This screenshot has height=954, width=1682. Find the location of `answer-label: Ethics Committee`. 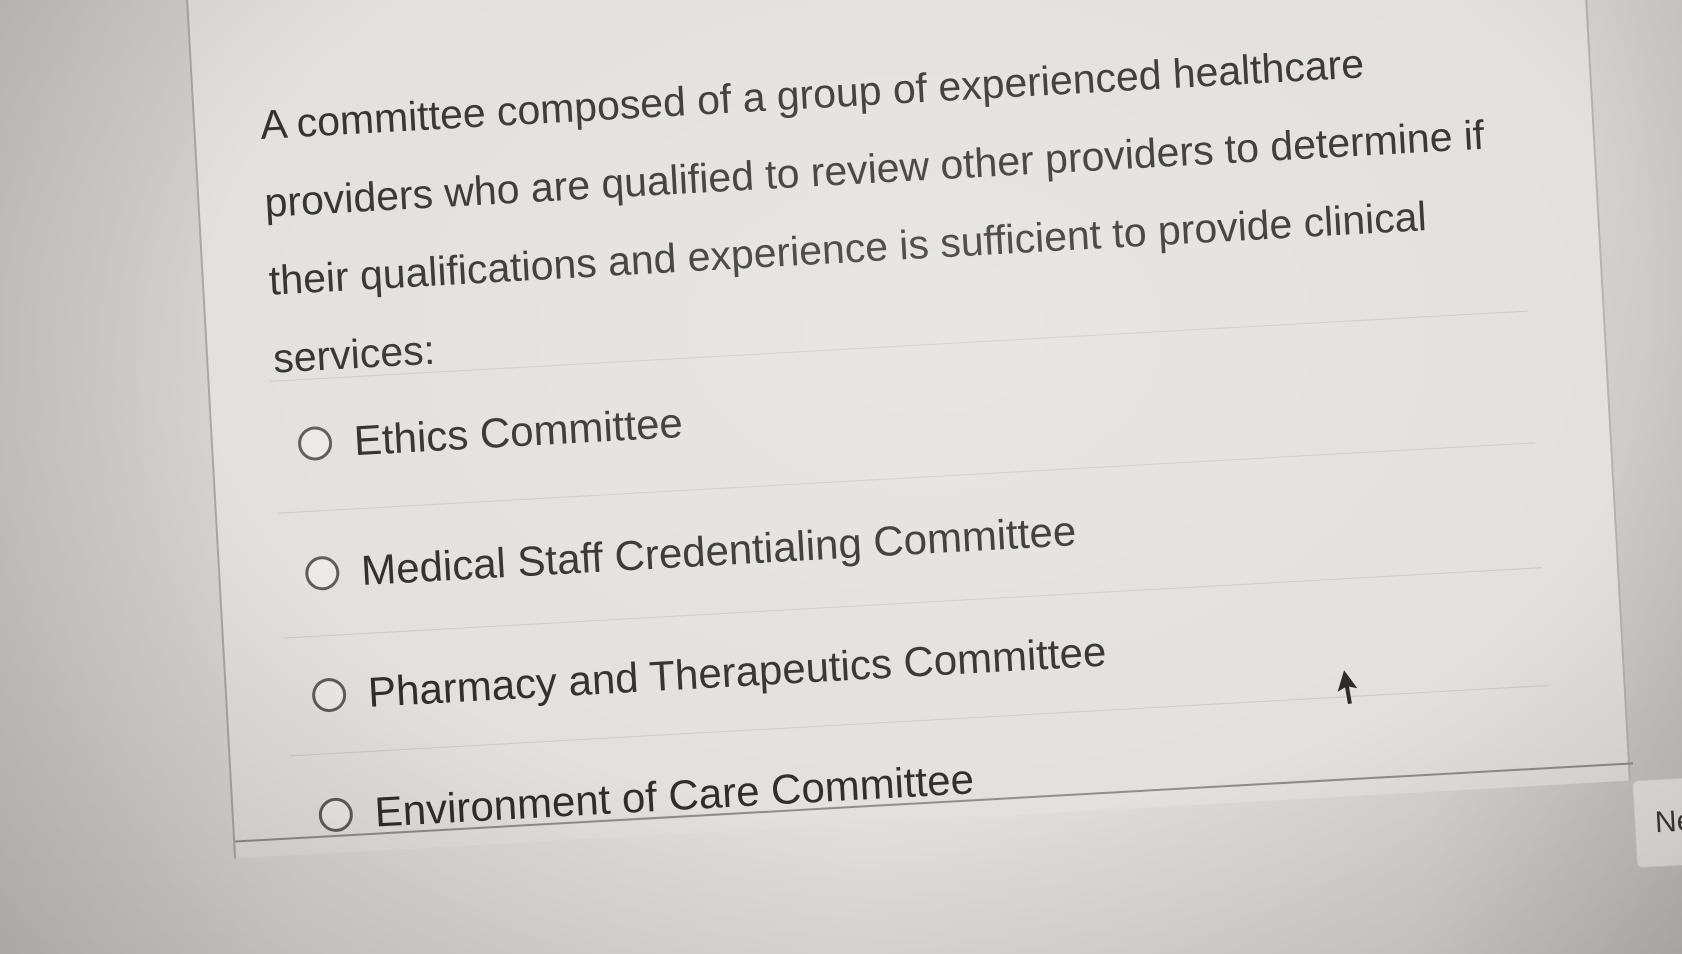

answer-label: Ethics Committee is located at coordinates (518, 431).